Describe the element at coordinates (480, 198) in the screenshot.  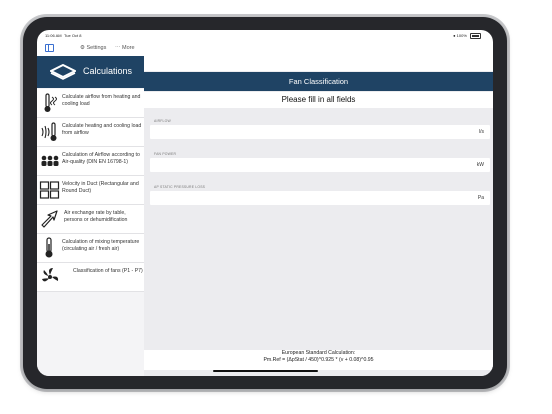
I see `static-pressure-unit: Pa` at that location.